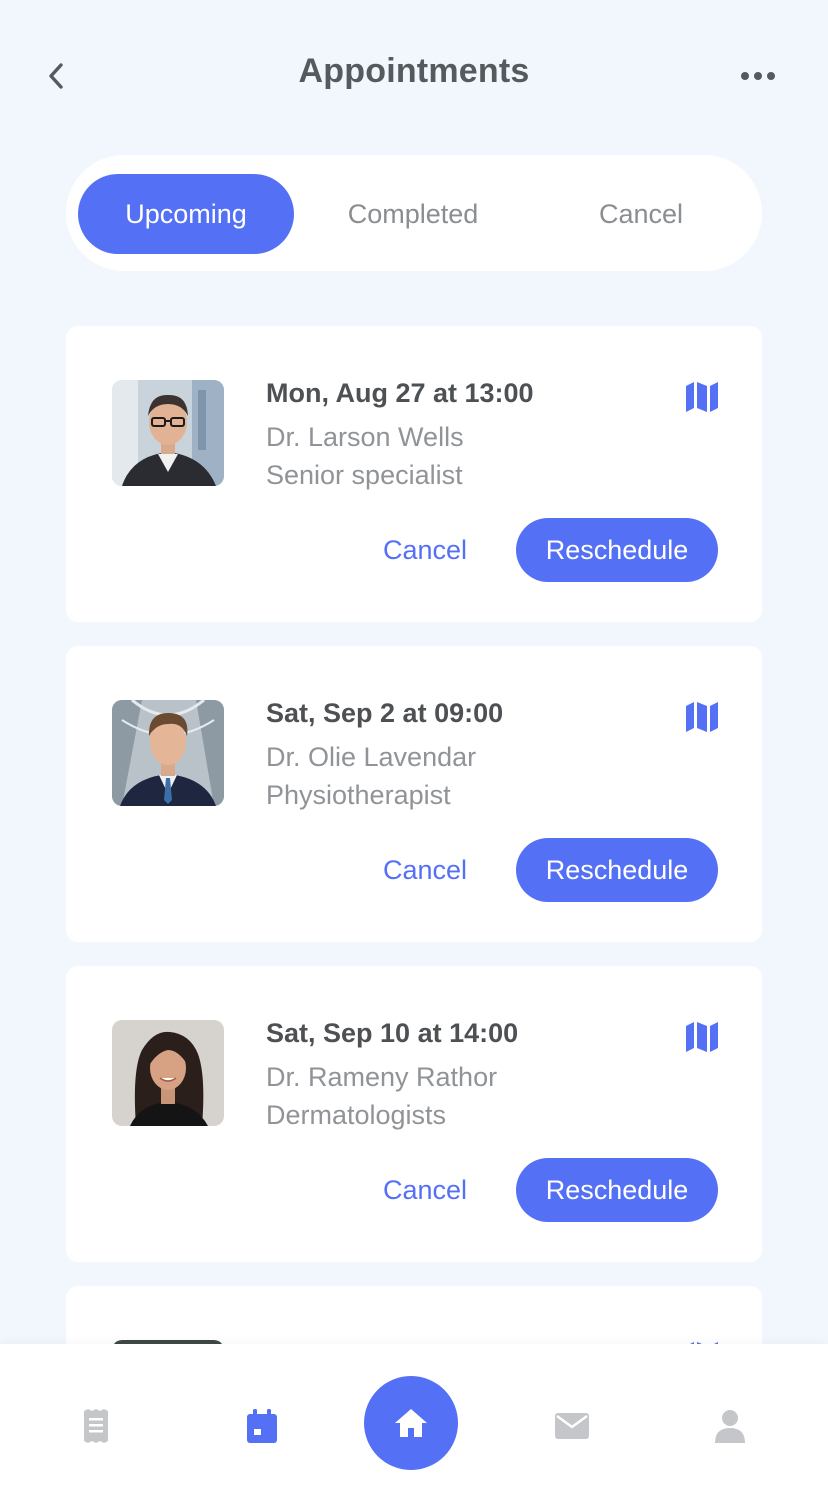 This screenshot has height=1498, width=828. I want to click on appointment-date: Sat, Sep 2 at 09:00, so click(385, 713).